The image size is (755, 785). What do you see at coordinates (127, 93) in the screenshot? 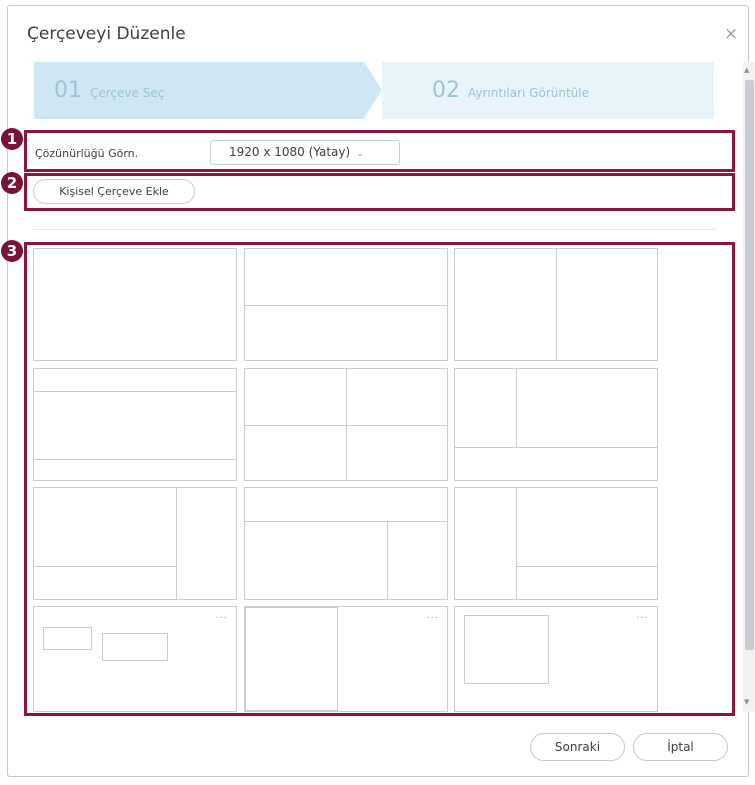
I see `step-1-label: Çerçeve Seç` at bounding box center [127, 93].